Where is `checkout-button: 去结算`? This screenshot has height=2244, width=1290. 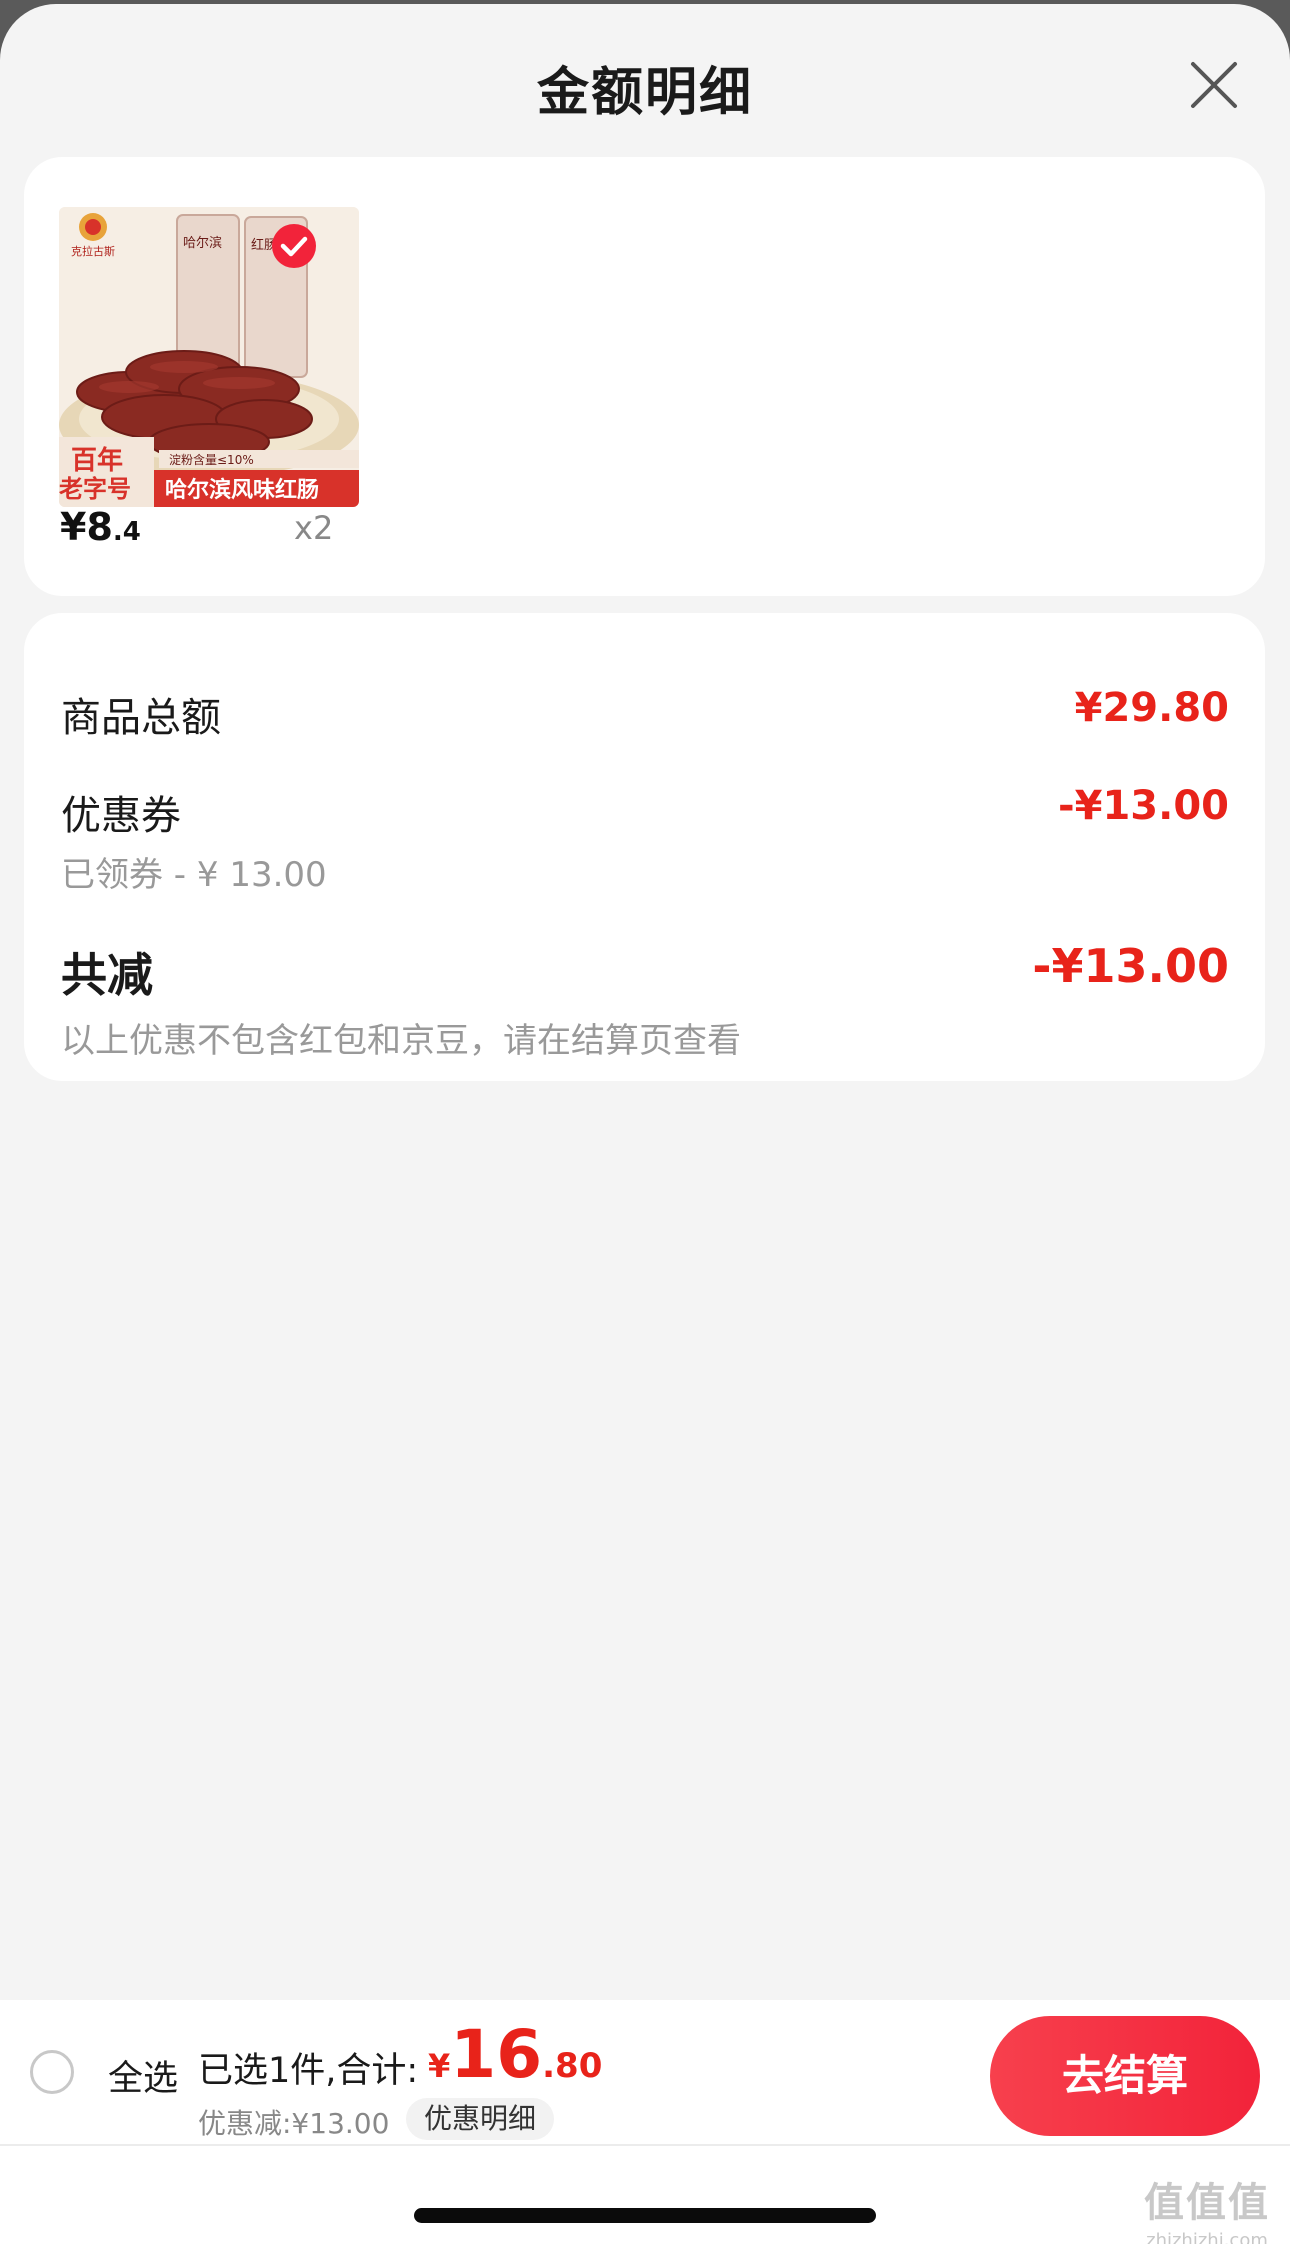
checkout-button: 去结算 is located at coordinates (1125, 2076).